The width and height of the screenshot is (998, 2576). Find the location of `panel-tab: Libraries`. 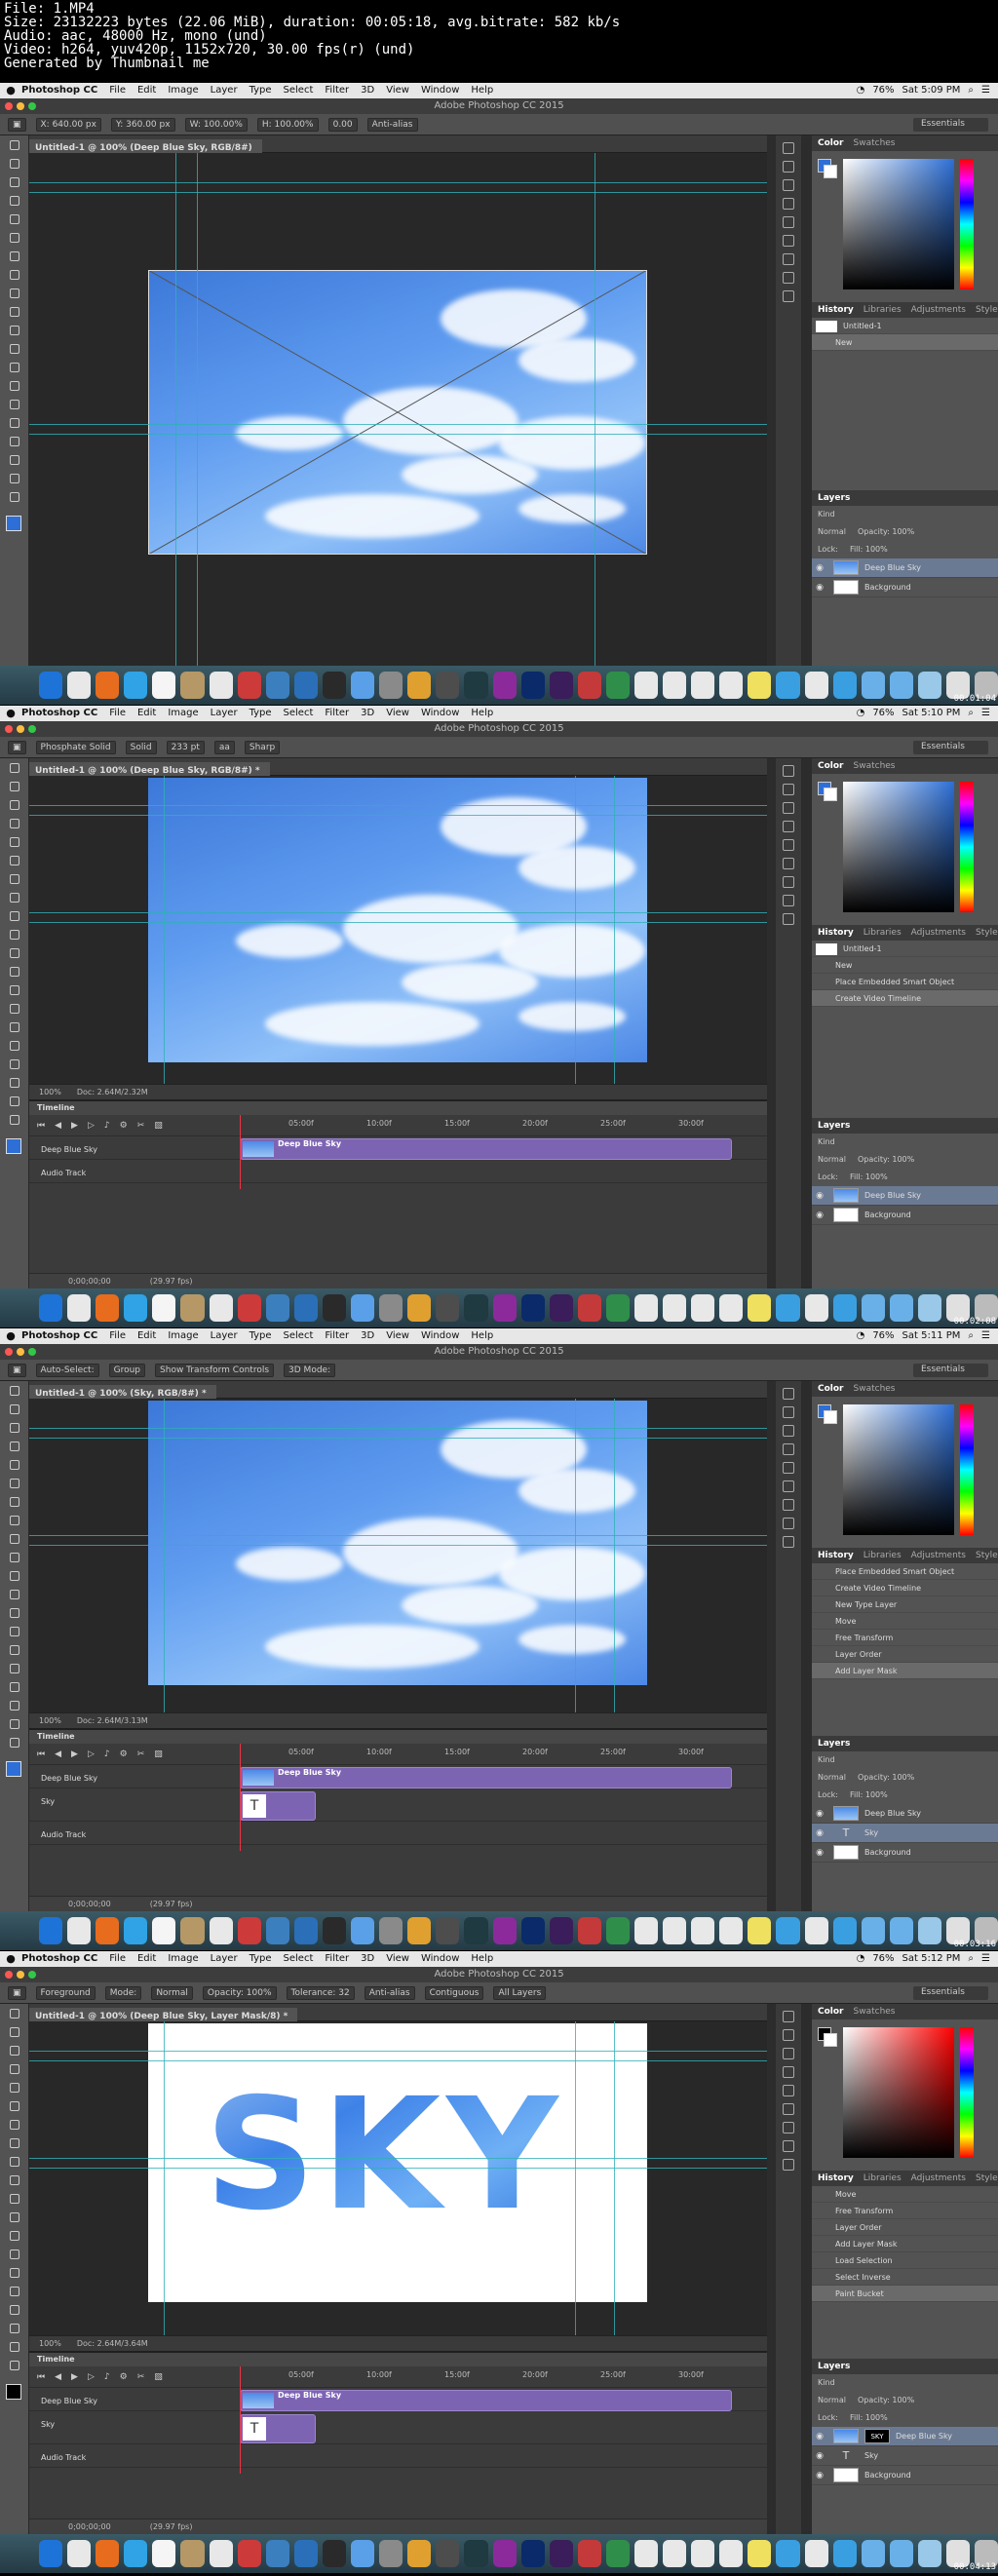

panel-tab: Libraries is located at coordinates (883, 310).